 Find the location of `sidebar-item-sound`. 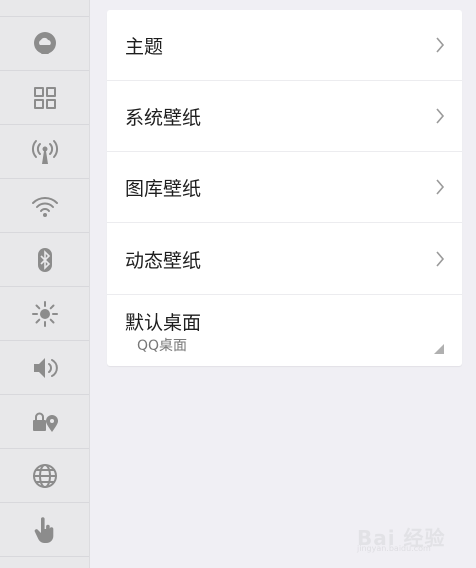

sidebar-item-sound is located at coordinates (44, 368).